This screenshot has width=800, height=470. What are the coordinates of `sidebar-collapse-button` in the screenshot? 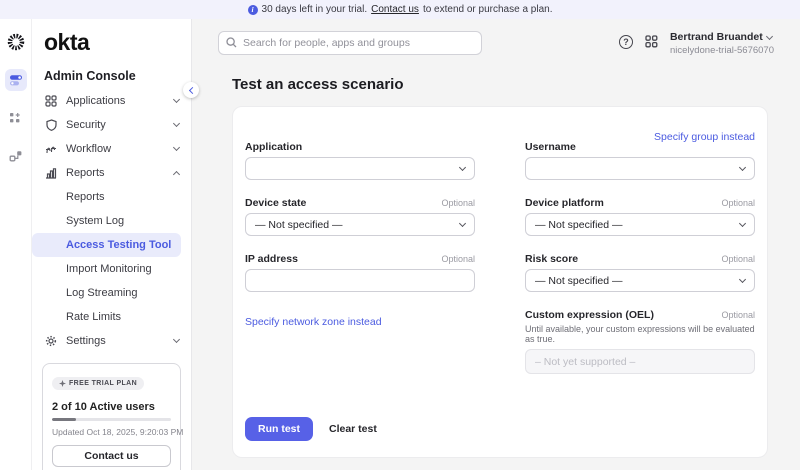 It's located at (191, 90).